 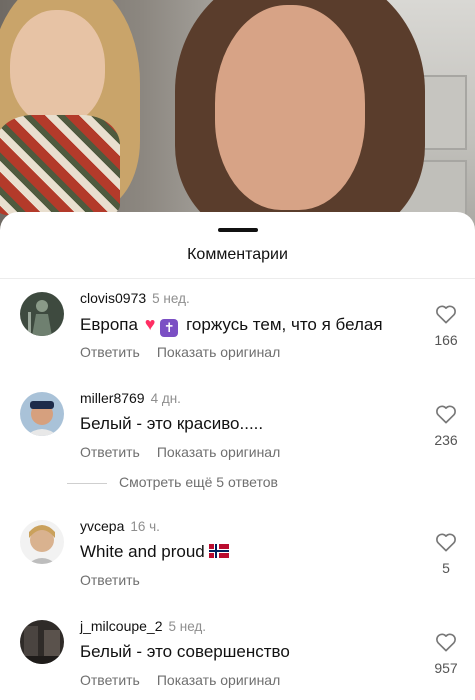 I want to click on comment-meta: miller8769 4 дн., so click(x=130, y=398).